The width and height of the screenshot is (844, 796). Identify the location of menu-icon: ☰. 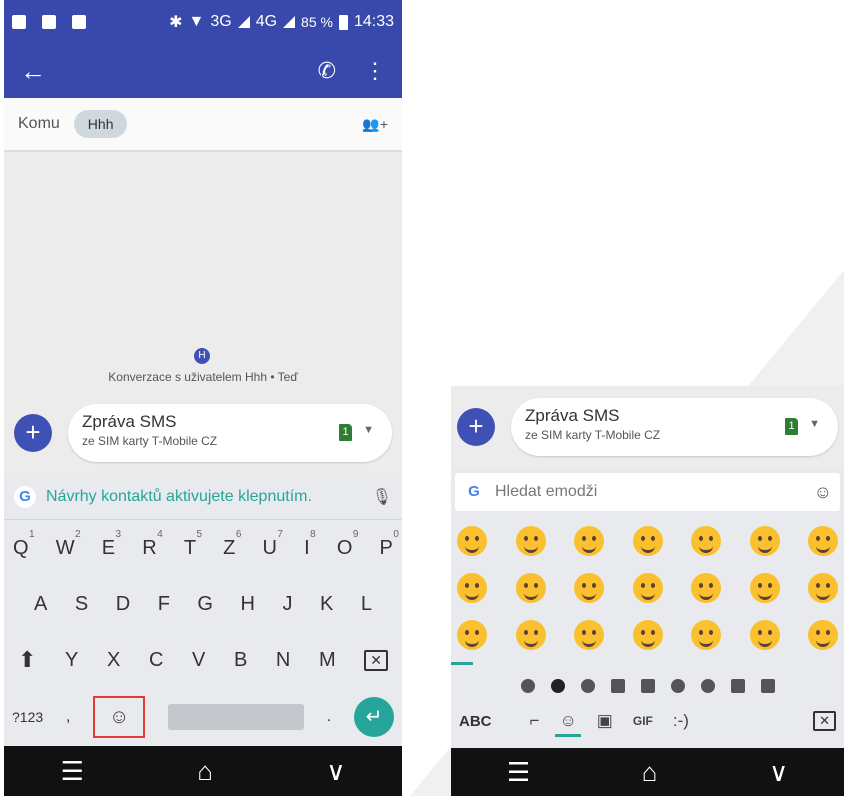
(72, 771).